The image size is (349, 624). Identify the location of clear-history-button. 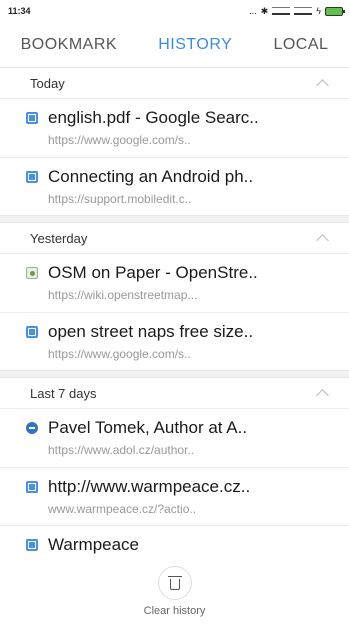
(174, 582).